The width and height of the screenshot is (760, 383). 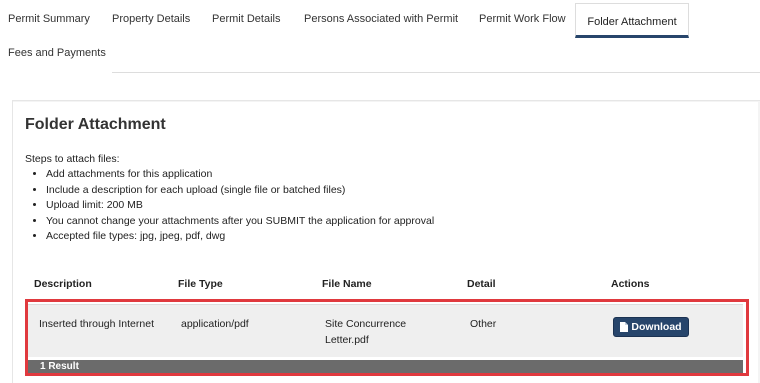 I want to click on tab-fees-and-payments: Fees and Payments, so click(x=57, y=53).